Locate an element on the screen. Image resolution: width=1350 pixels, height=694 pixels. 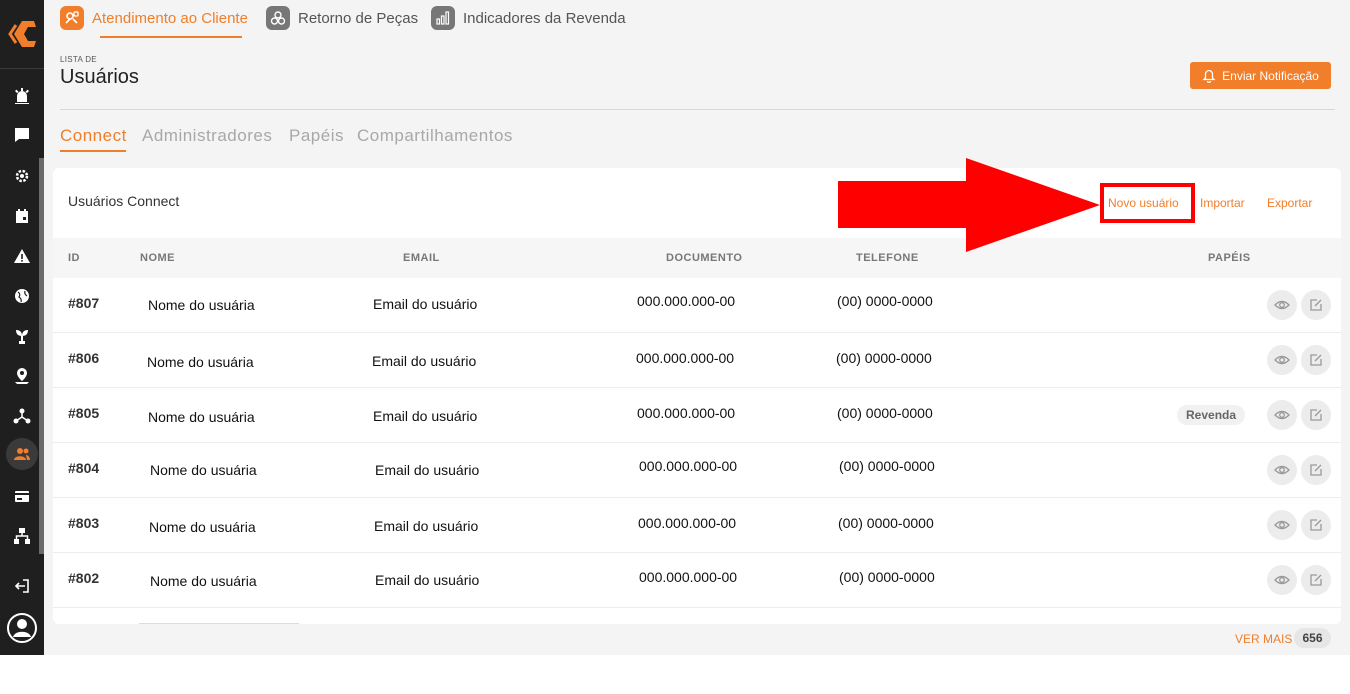
brand-logo is located at coordinates (22, 34).